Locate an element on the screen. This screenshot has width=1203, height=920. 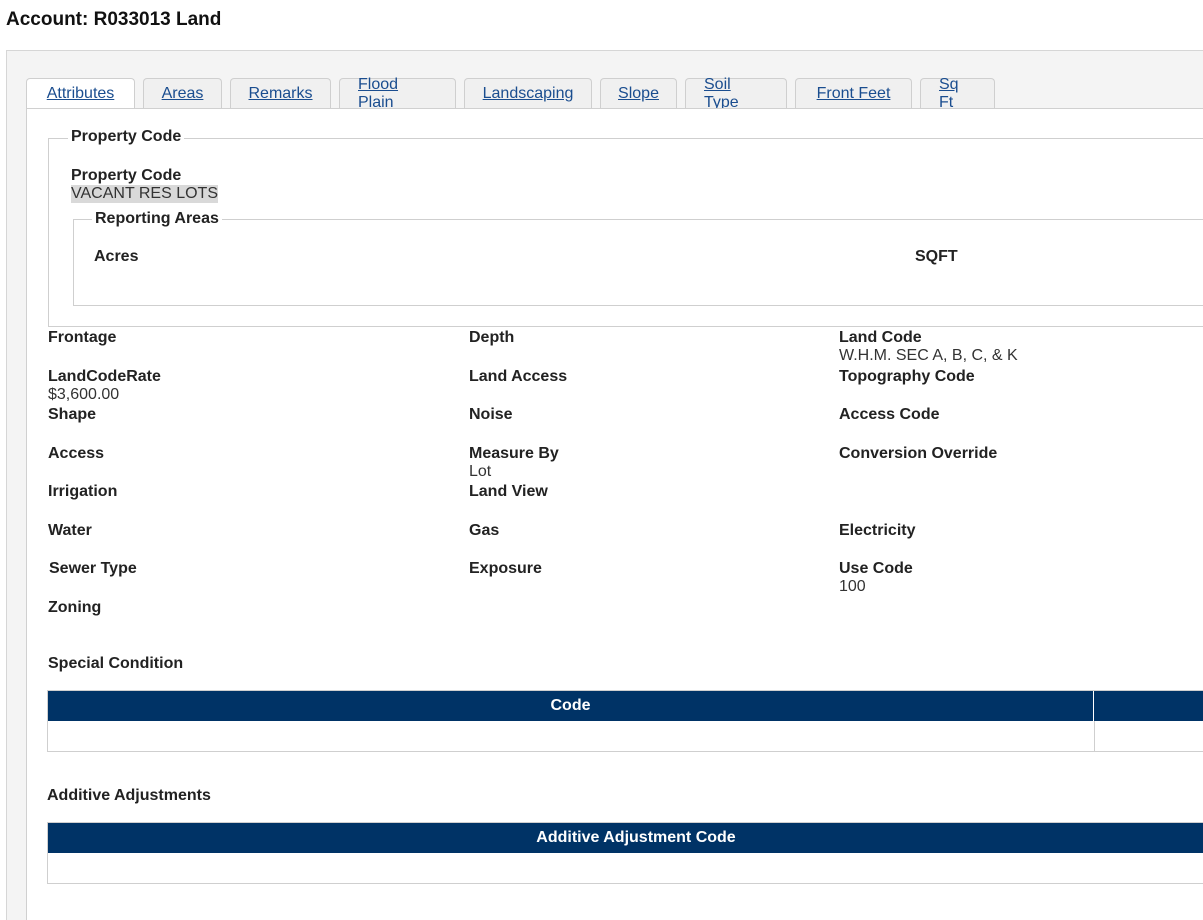
page-title: Account: R033013 Land is located at coordinates (114, 19).